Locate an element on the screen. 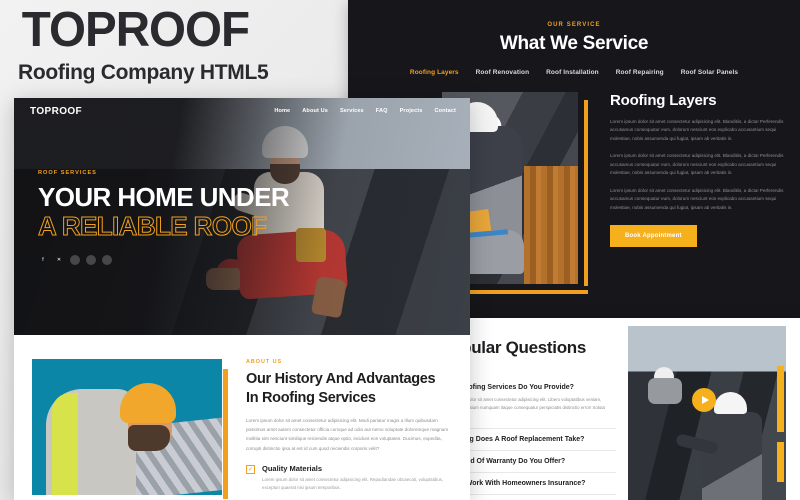 The image size is (800, 500). nav-item-faq: FAQ is located at coordinates (382, 111).